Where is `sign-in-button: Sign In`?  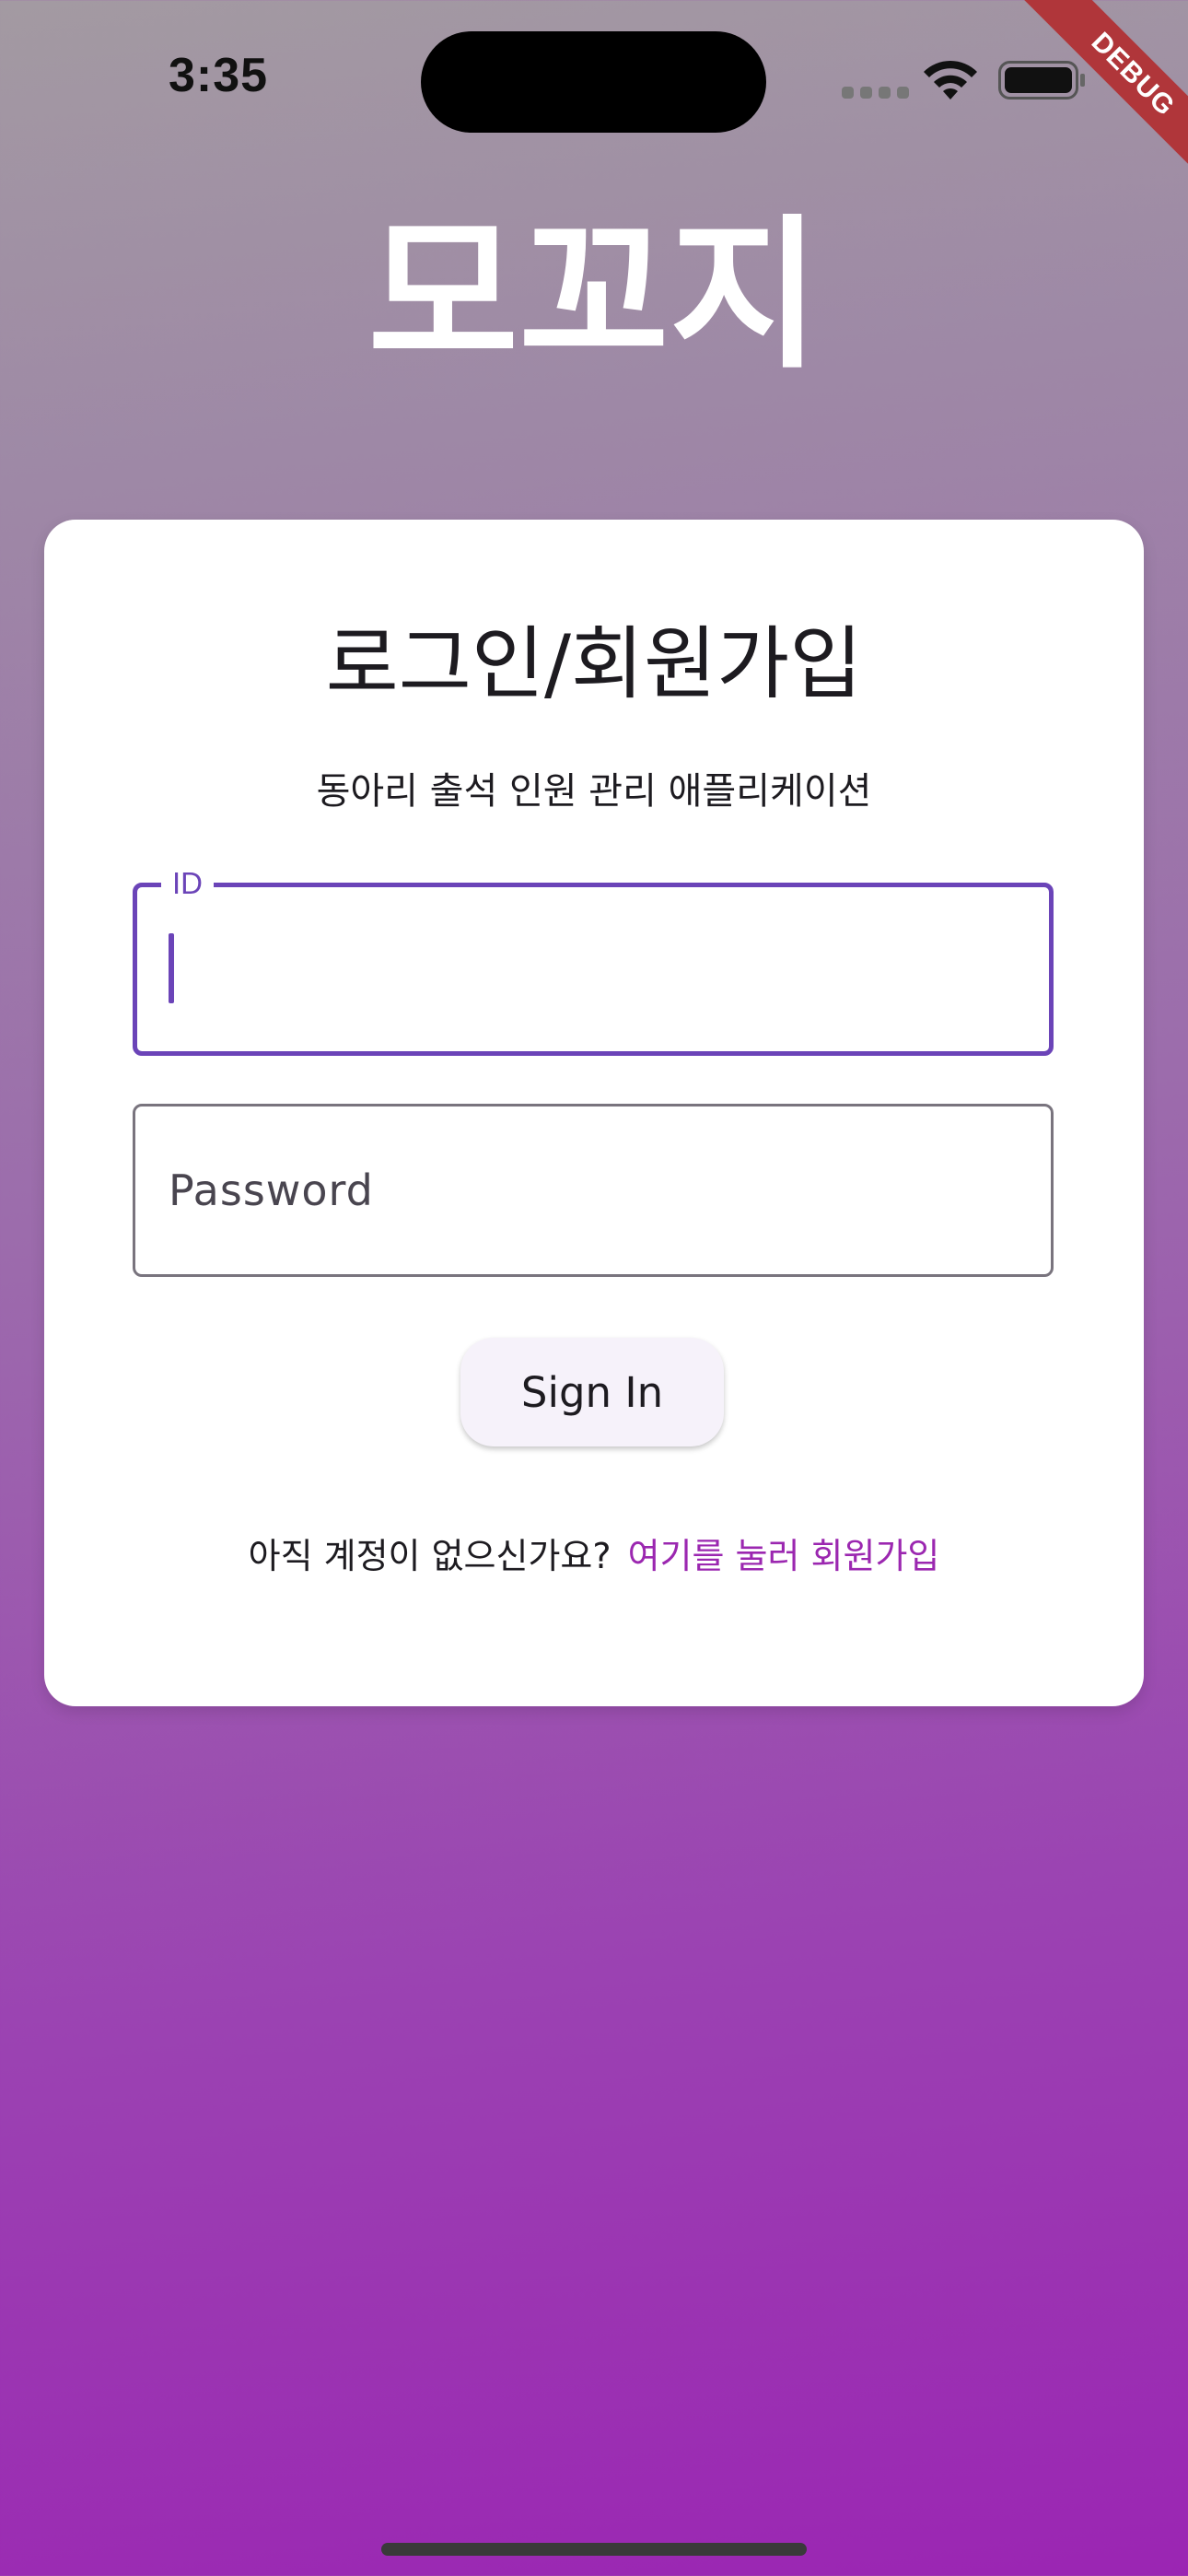 sign-in-button: Sign In is located at coordinates (592, 1392).